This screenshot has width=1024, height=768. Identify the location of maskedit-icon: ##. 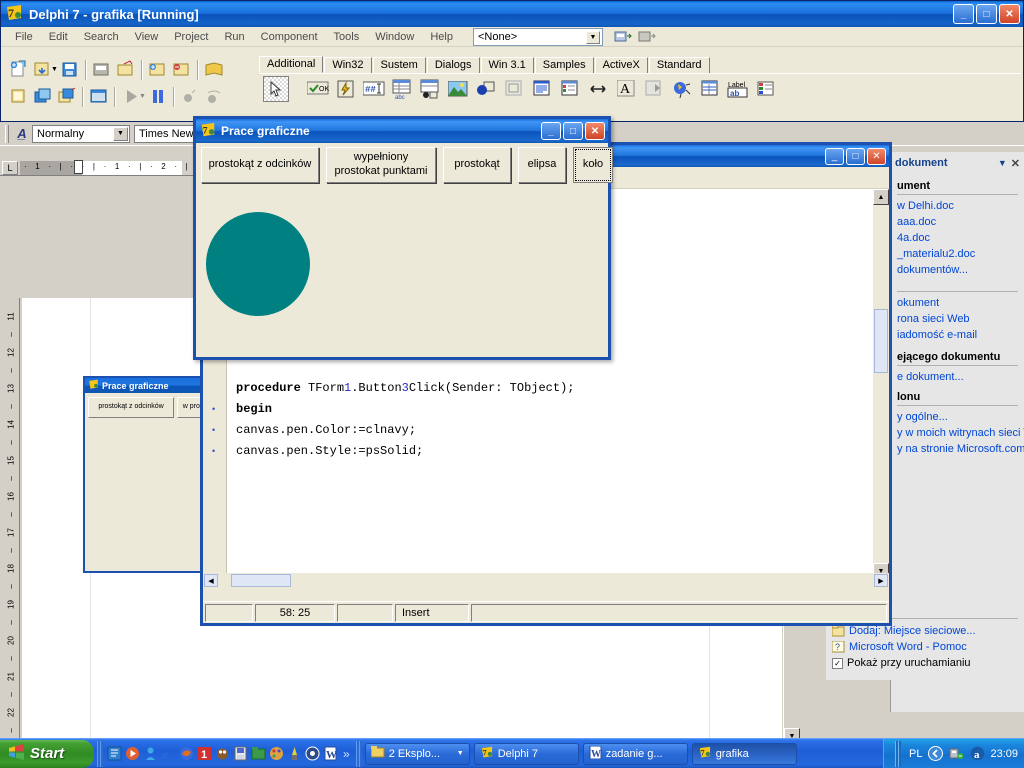
(374, 89).